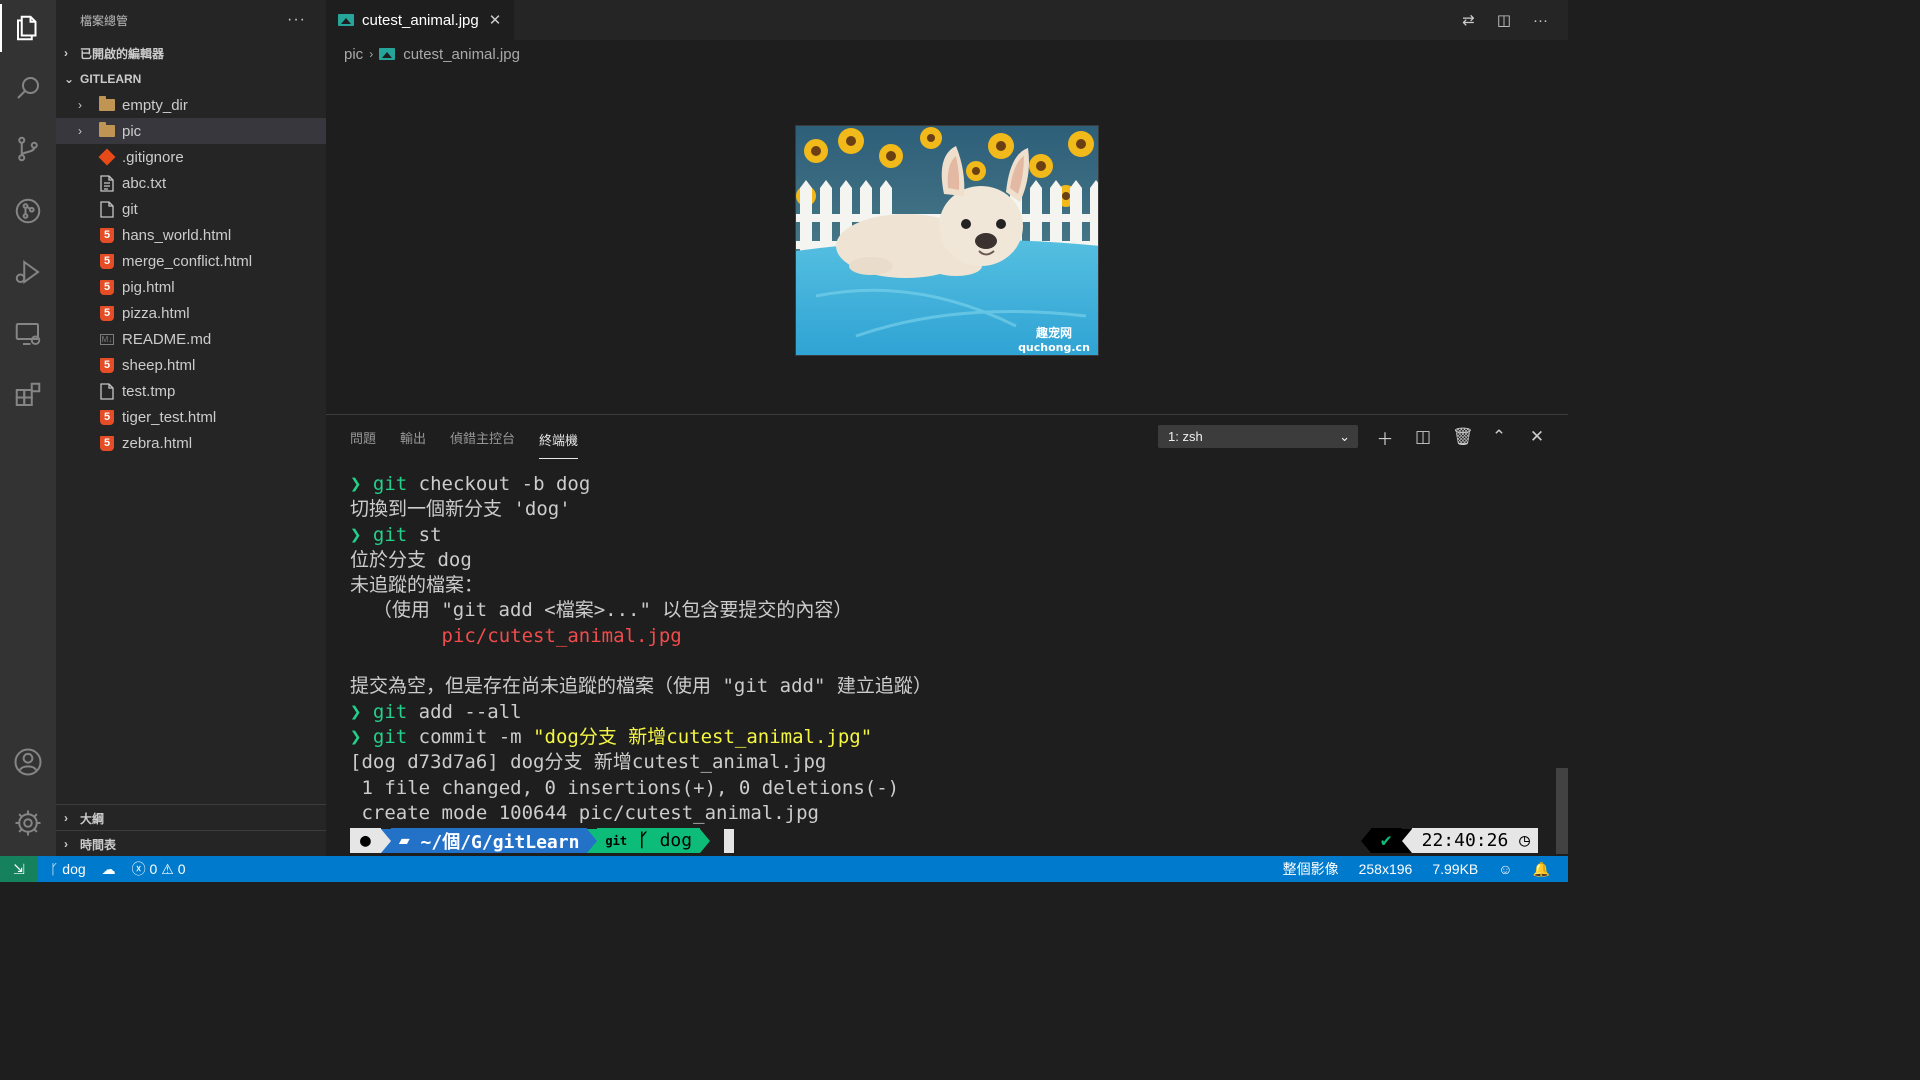 This screenshot has width=1920, height=1080. What do you see at coordinates (191, 105) in the screenshot?
I see `tree-folder: › empty_dir` at bounding box center [191, 105].